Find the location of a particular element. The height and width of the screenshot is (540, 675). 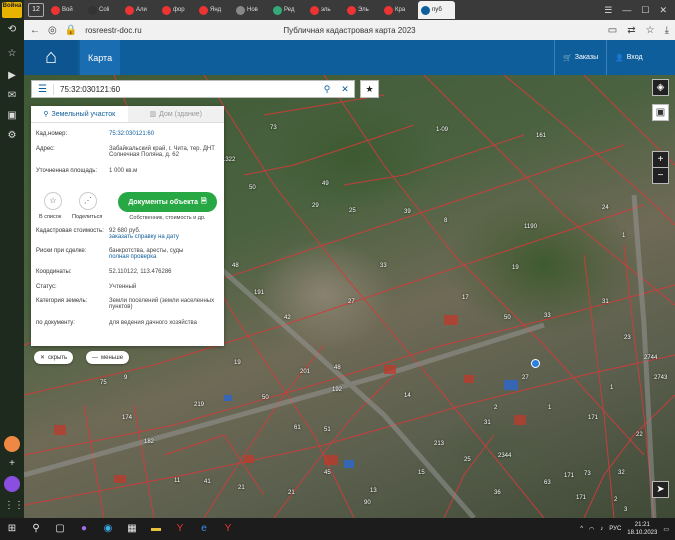

parcel-number: 42 is located at coordinates (287, 318).